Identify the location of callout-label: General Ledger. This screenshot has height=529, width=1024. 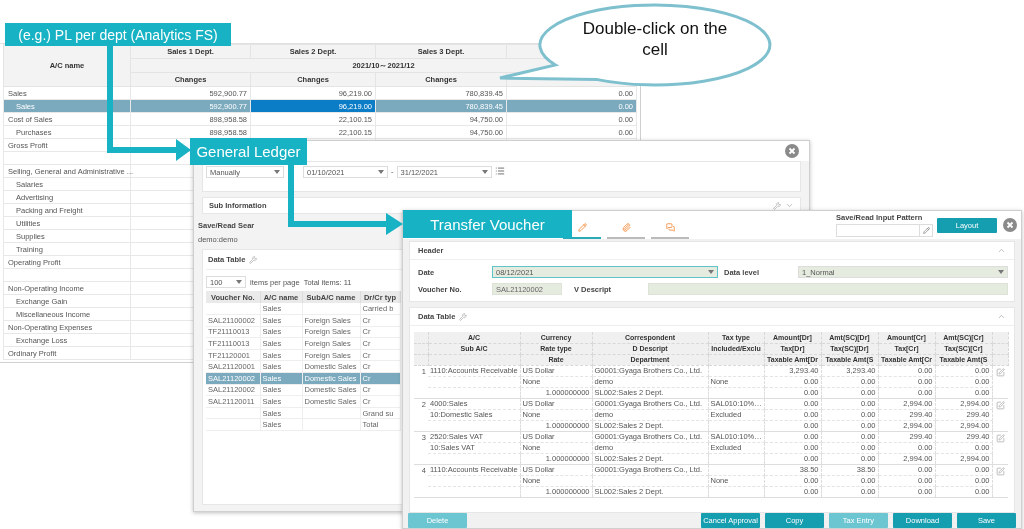
(248, 151).